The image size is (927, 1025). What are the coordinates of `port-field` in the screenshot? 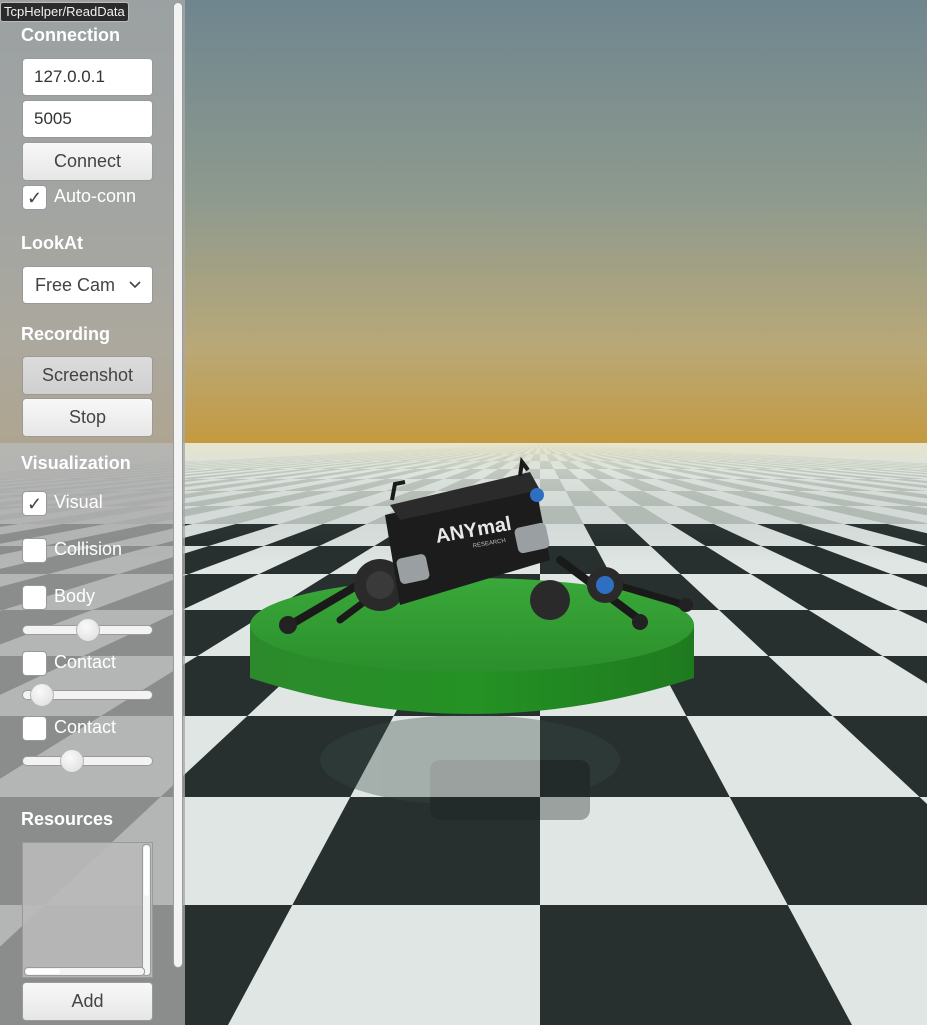 It's located at (87, 119).